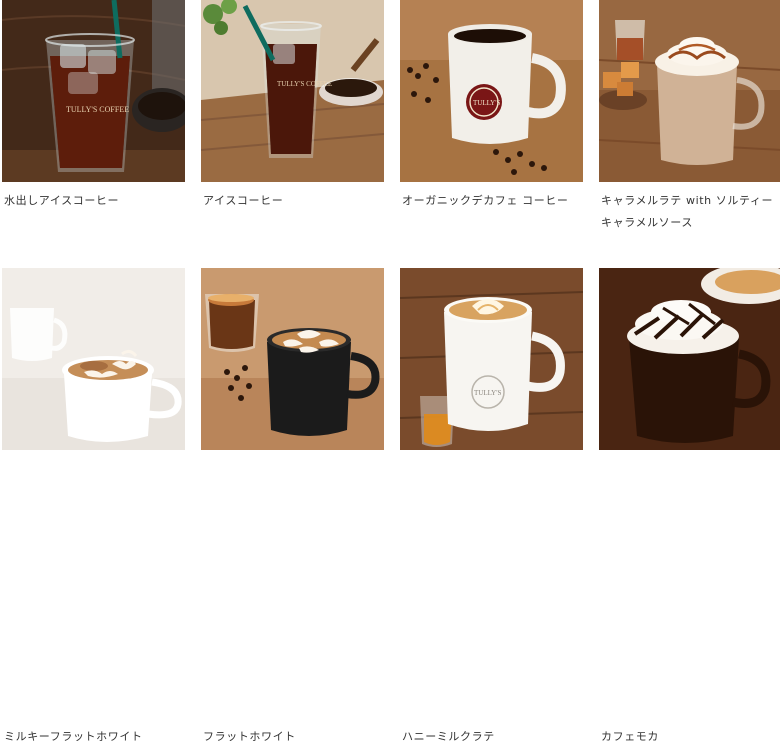  I want to click on iced-coffee-image: TULLY'S COFFEE, so click(292, 91).